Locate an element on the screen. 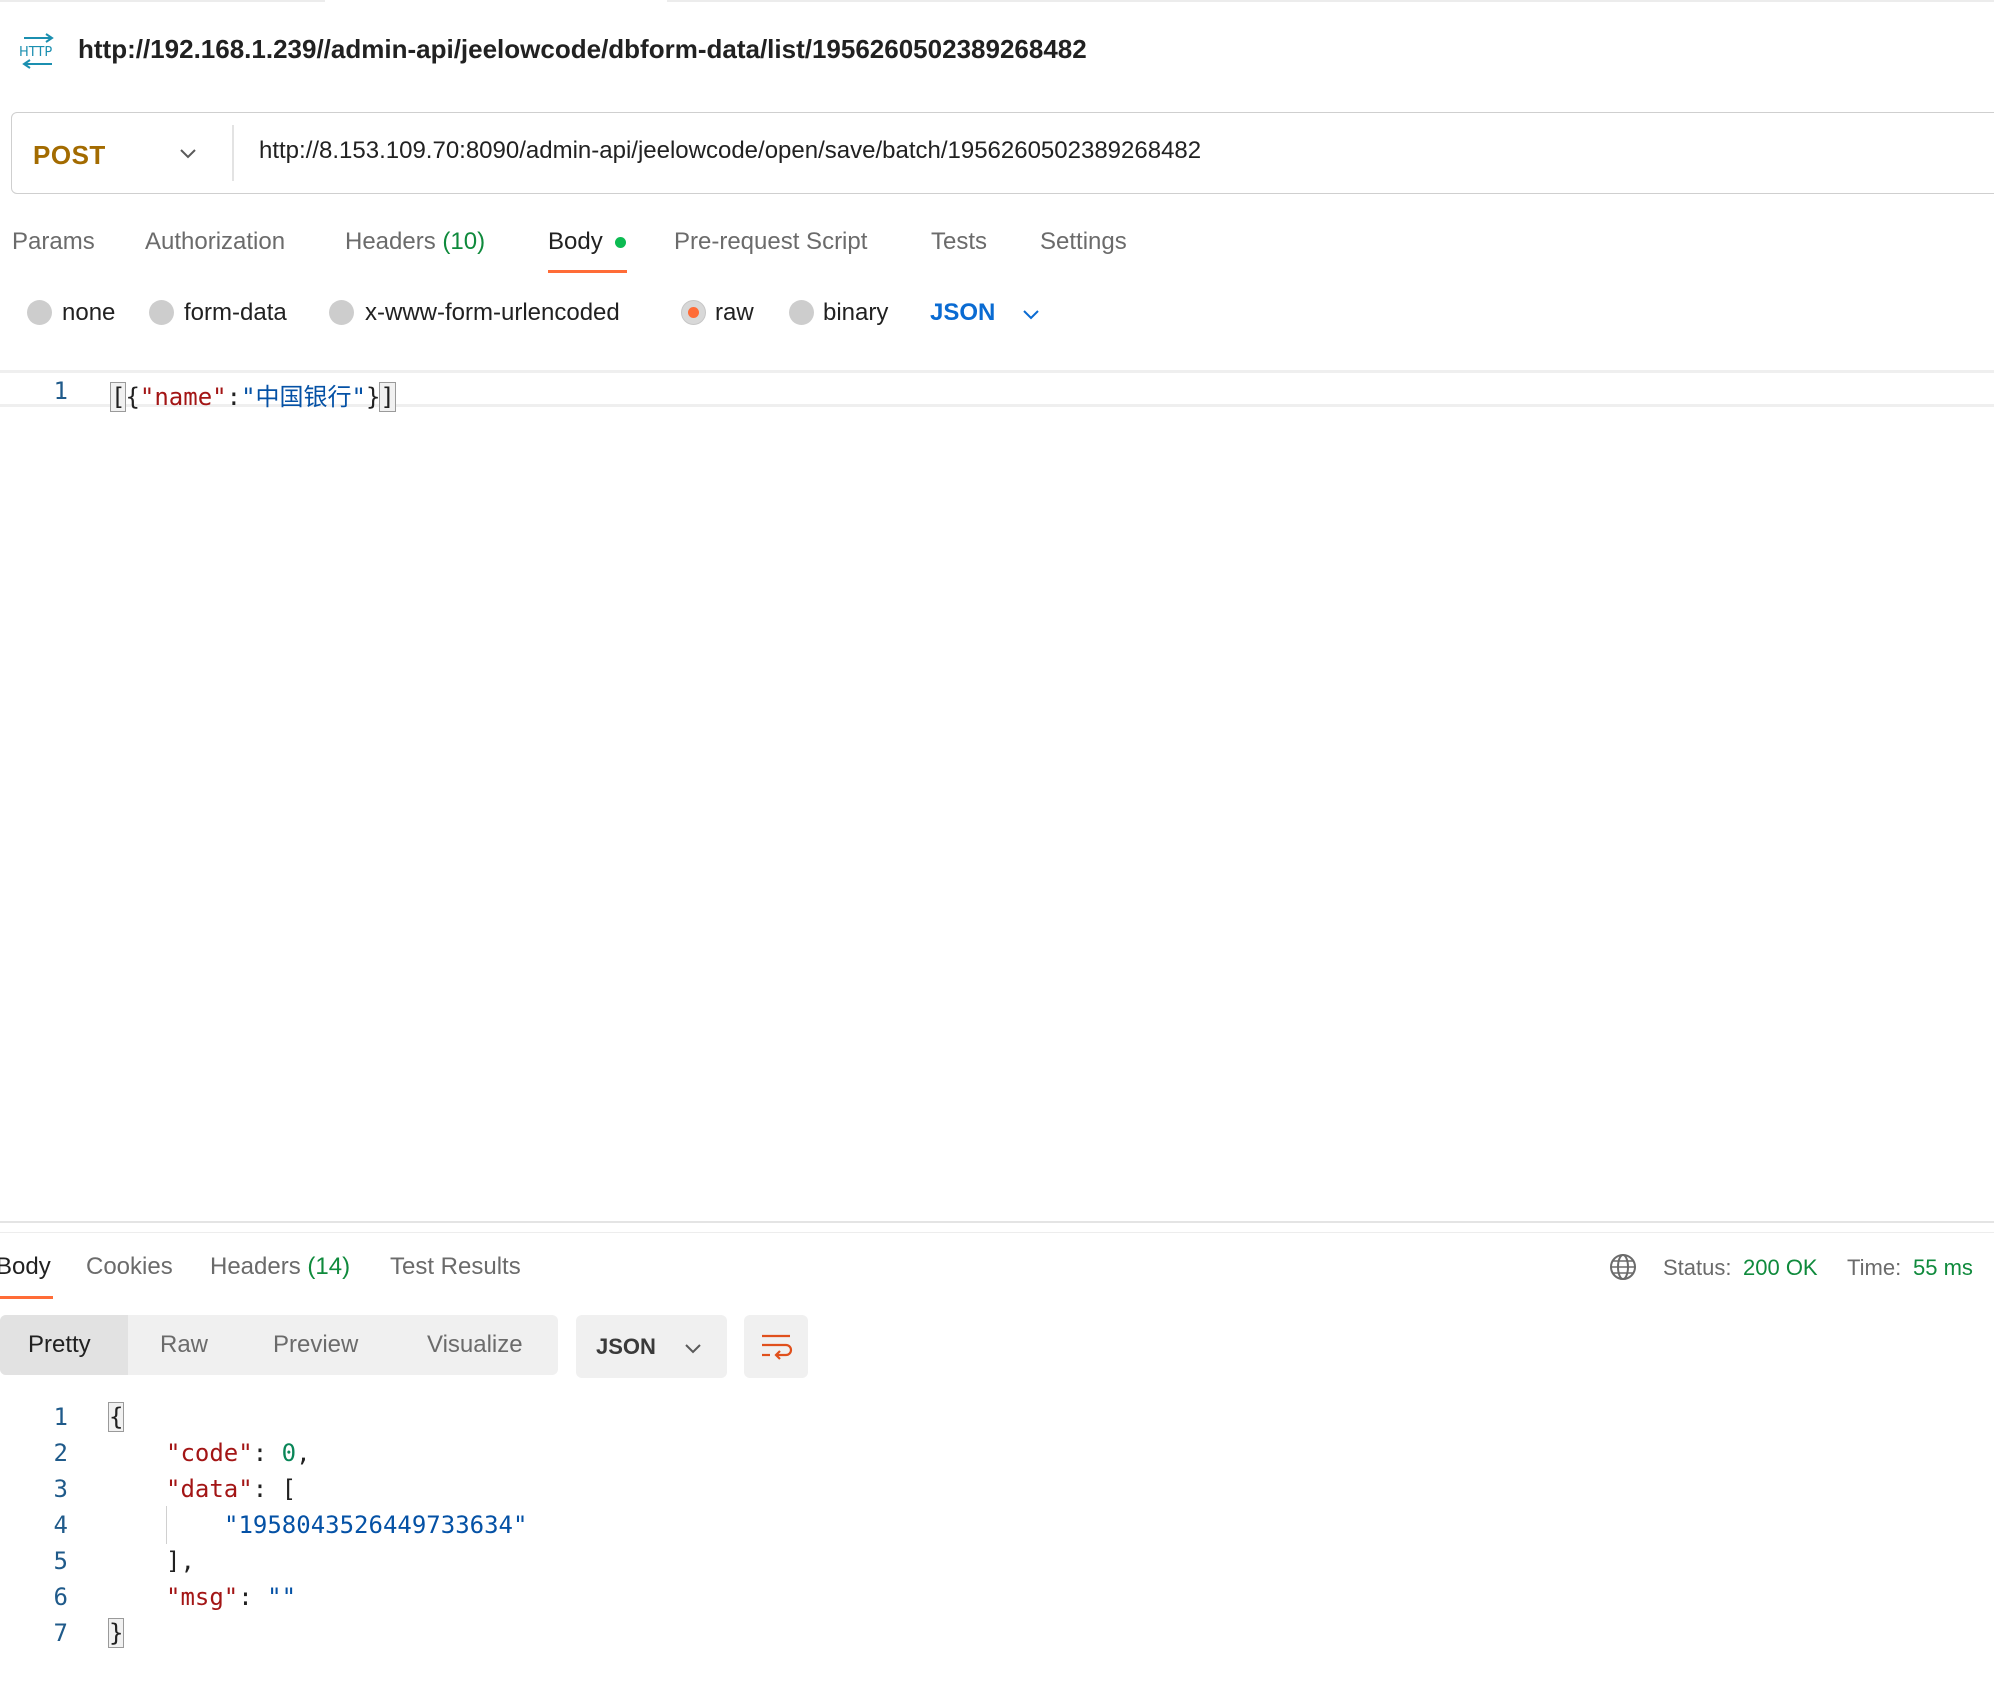 Image resolution: width=1994 pixels, height=1708 pixels. wrap-lines-icon is located at coordinates (777, 1347).